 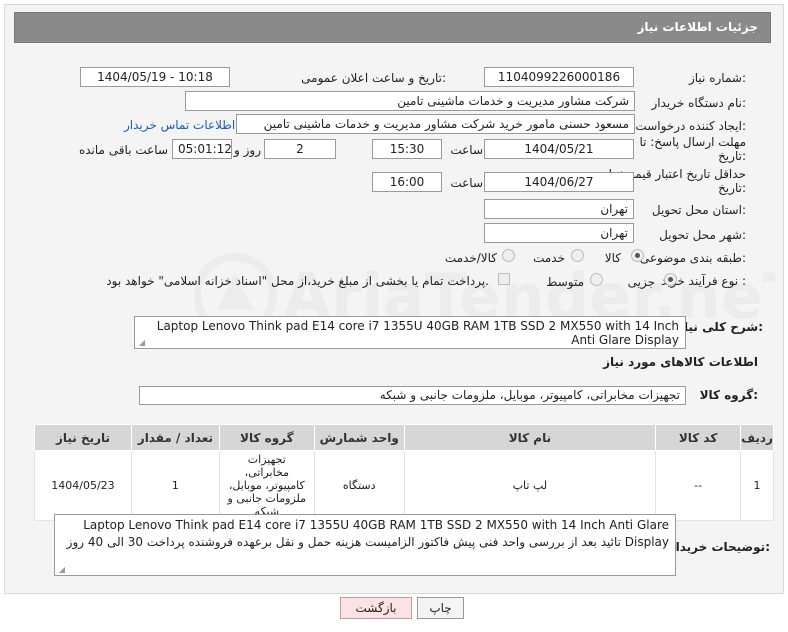 I want to click on general-desc-label: شرح کلی نیاز:, so click(x=720, y=327).